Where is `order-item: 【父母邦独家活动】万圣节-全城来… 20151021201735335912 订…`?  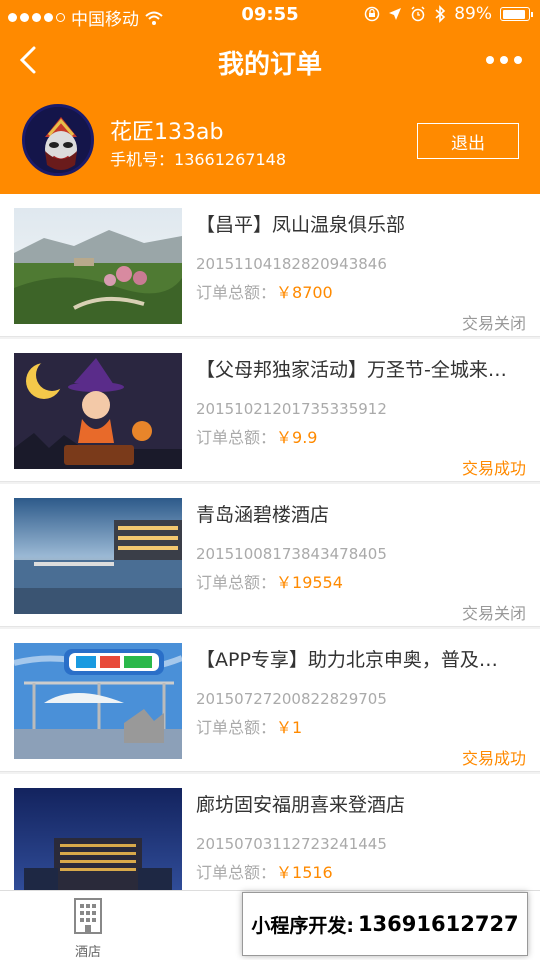
order-item: 【父母邦独家活动】万圣节-全城来… 20151021201735335912 订… is located at coordinates (270, 410).